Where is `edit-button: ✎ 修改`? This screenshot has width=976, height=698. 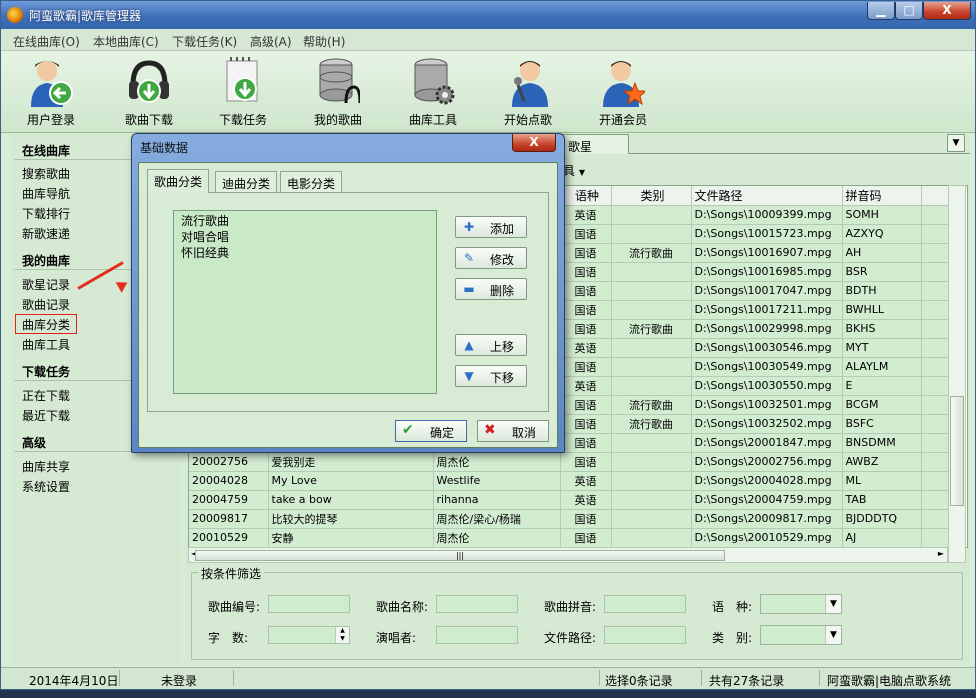 edit-button: ✎ 修改 is located at coordinates (491, 258).